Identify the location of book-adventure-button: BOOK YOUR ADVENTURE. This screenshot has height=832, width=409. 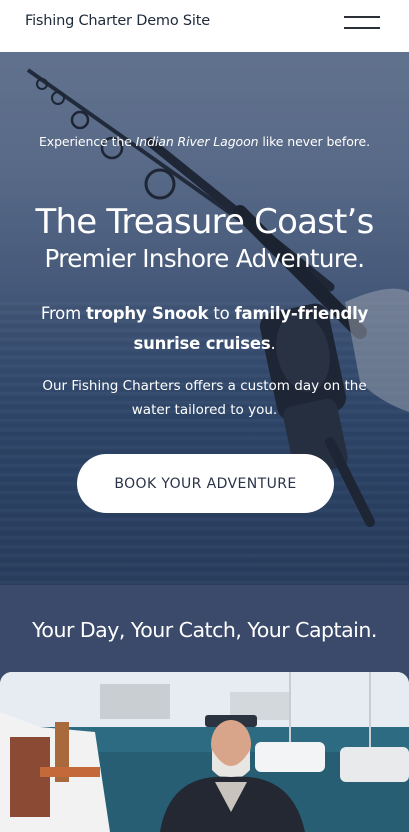
(205, 483).